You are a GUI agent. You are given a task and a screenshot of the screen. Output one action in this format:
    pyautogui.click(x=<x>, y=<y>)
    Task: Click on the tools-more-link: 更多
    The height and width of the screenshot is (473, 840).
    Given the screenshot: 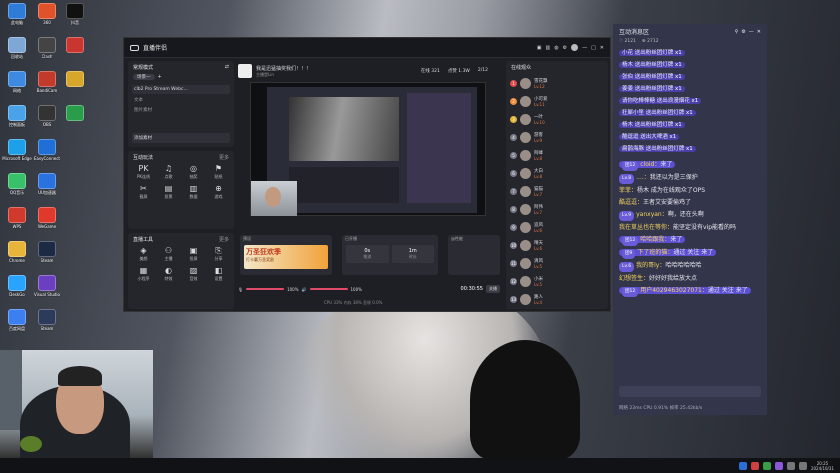 What is the action you would take?
    pyautogui.click(x=224, y=239)
    